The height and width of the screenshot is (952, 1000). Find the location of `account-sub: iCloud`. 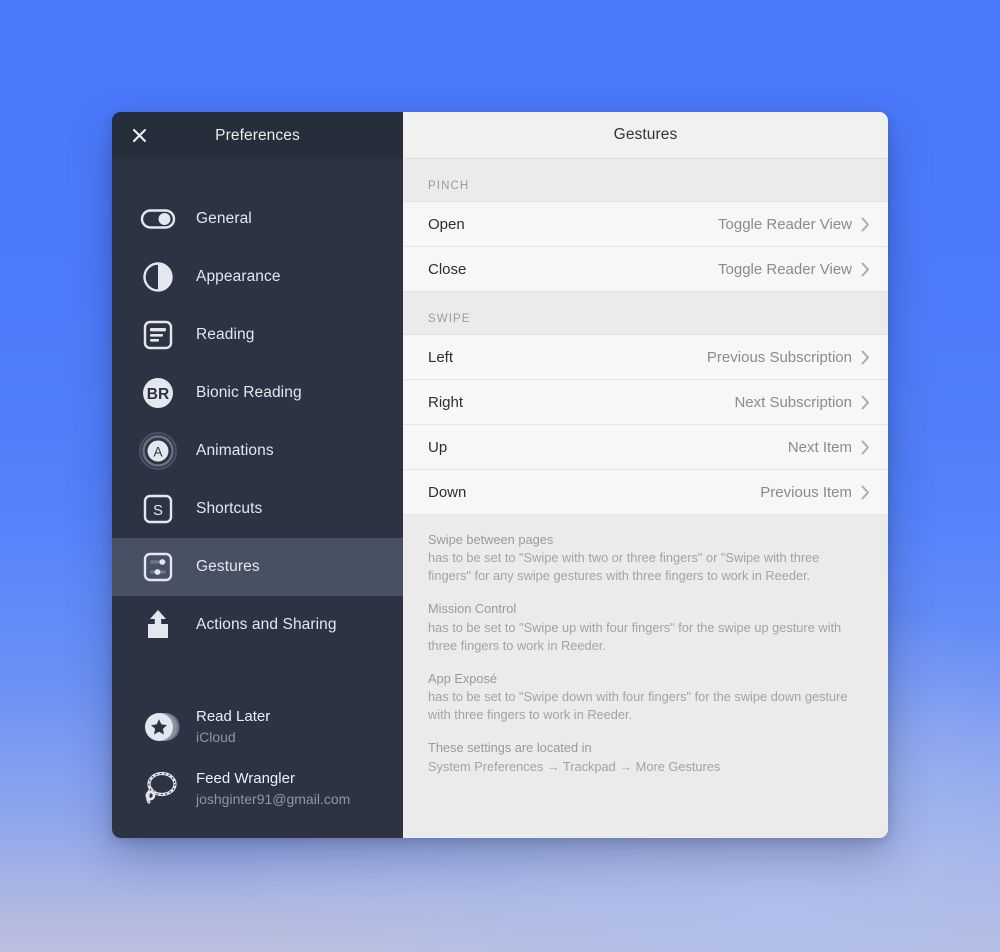

account-sub: iCloud is located at coordinates (216, 736).